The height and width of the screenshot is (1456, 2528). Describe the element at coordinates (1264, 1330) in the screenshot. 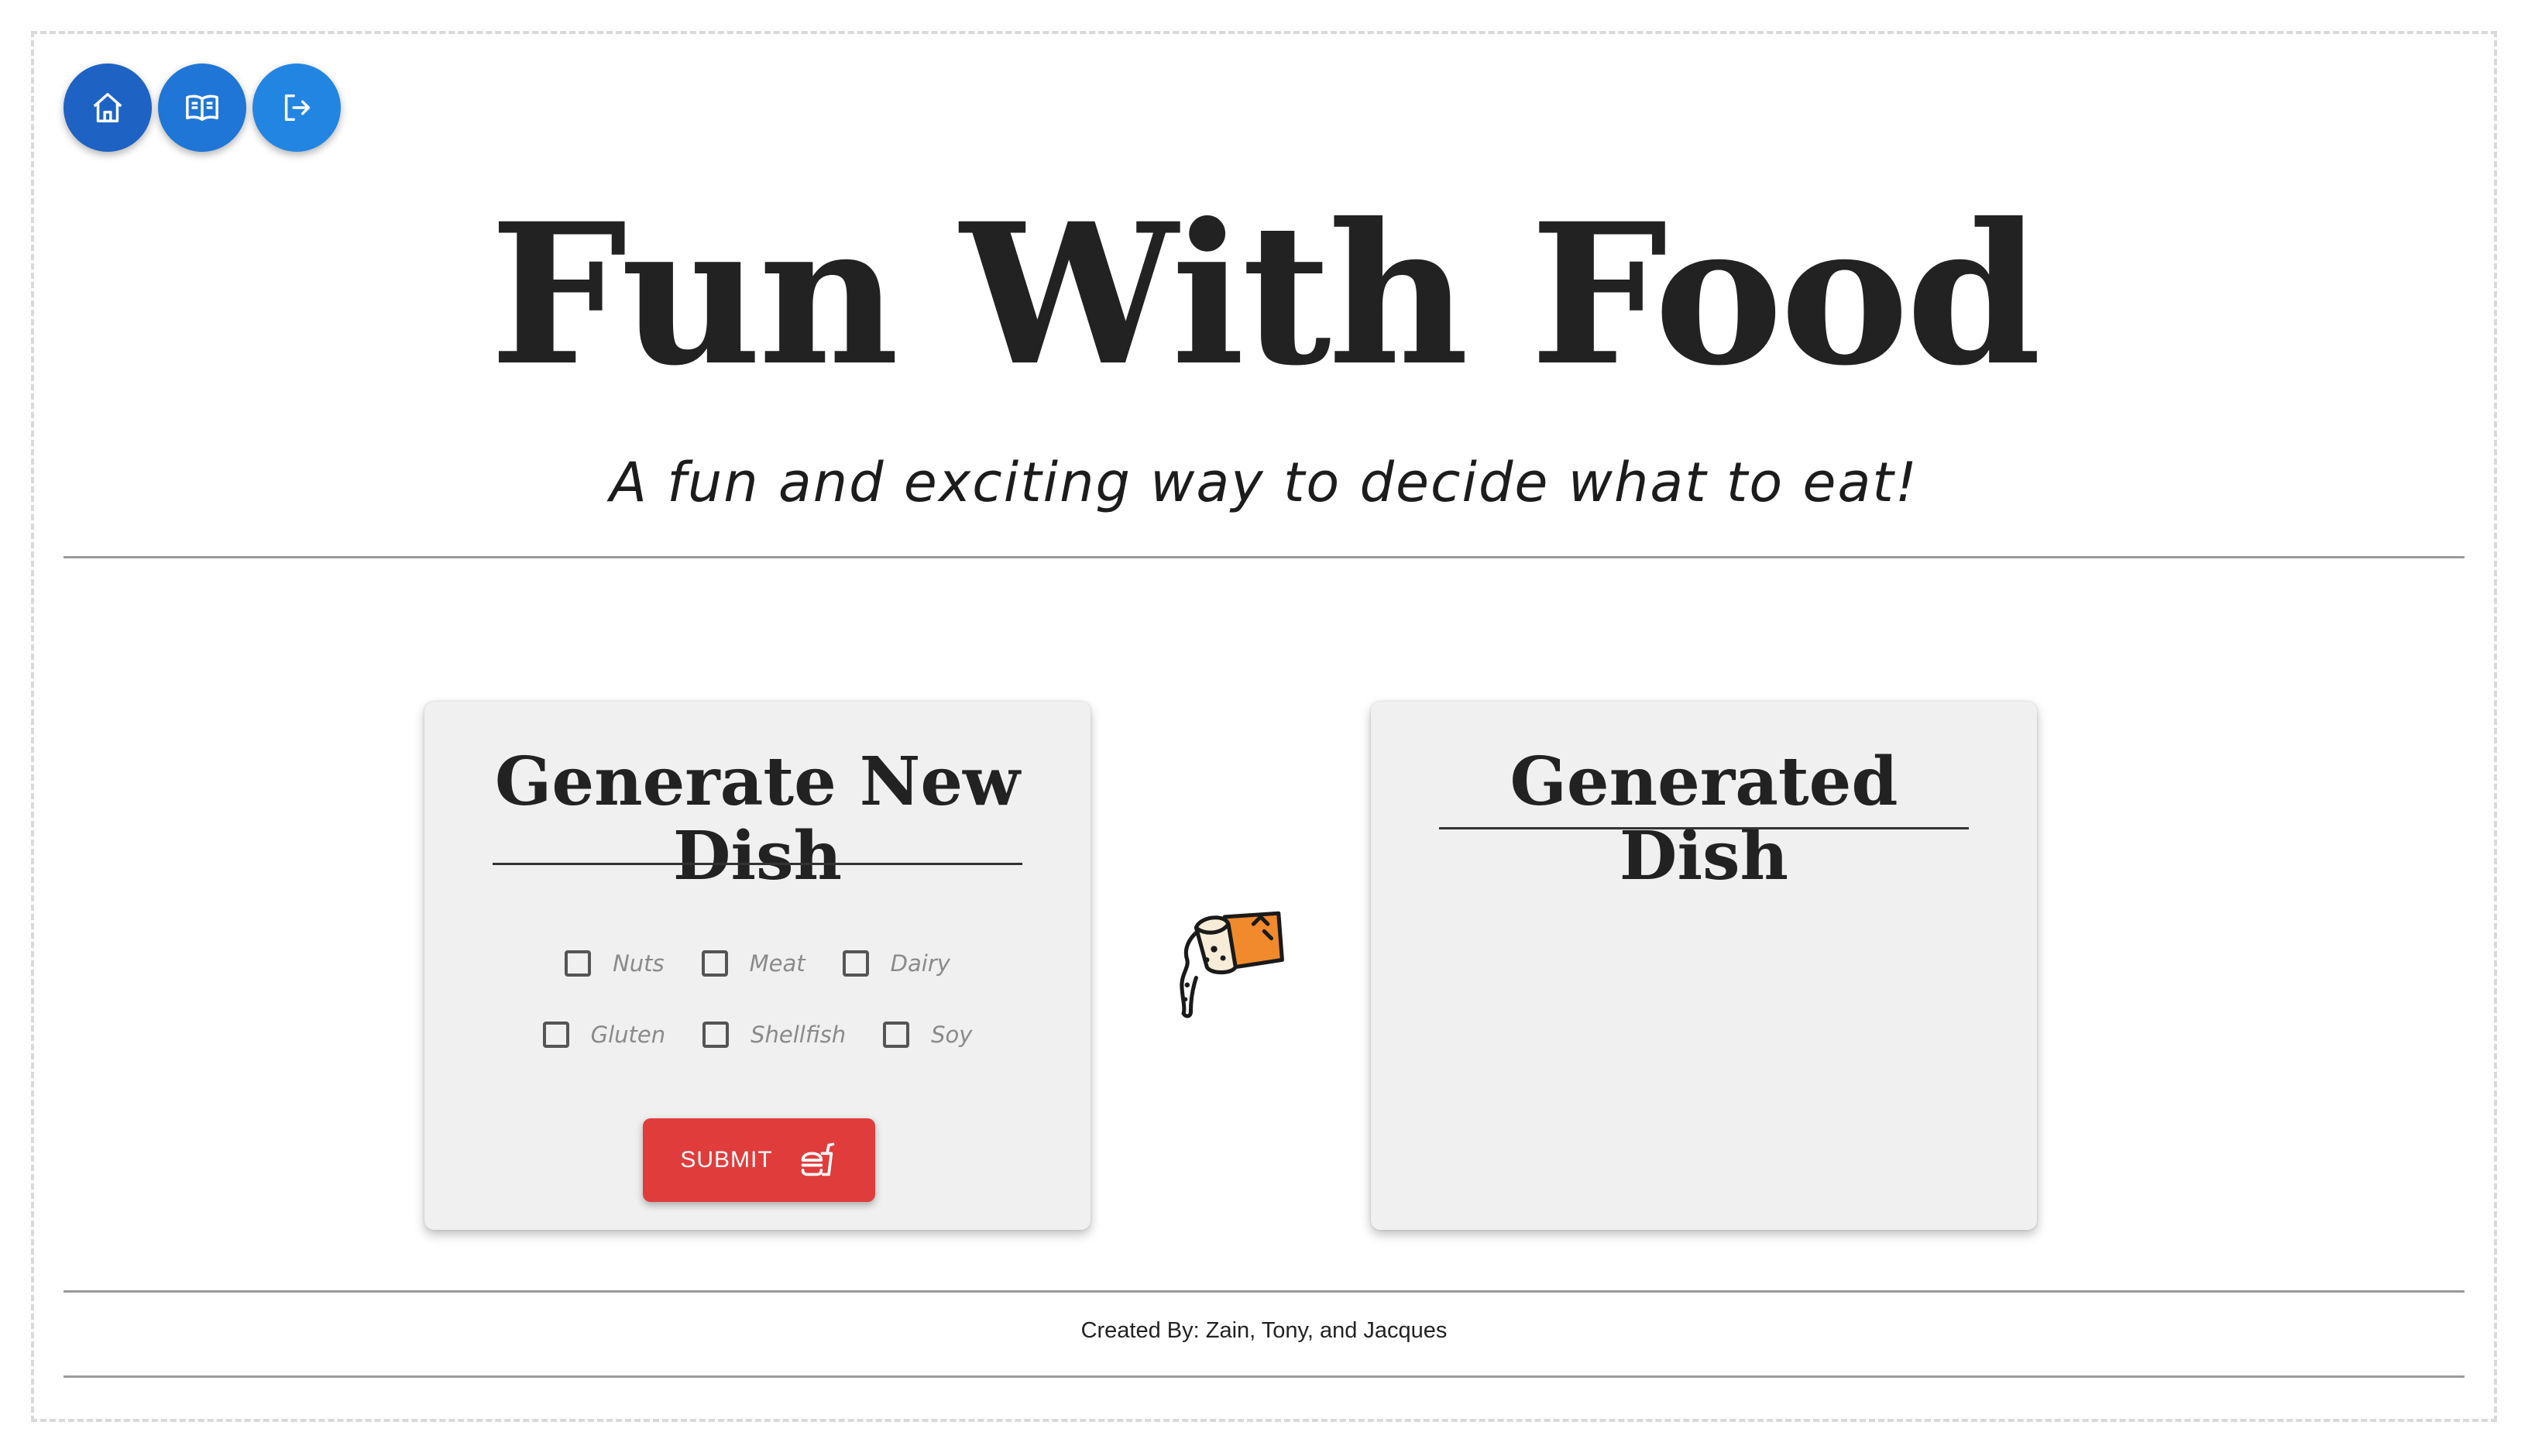

I see `footer-credits: Created By: Zain, Tony, and Jacques` at that location.